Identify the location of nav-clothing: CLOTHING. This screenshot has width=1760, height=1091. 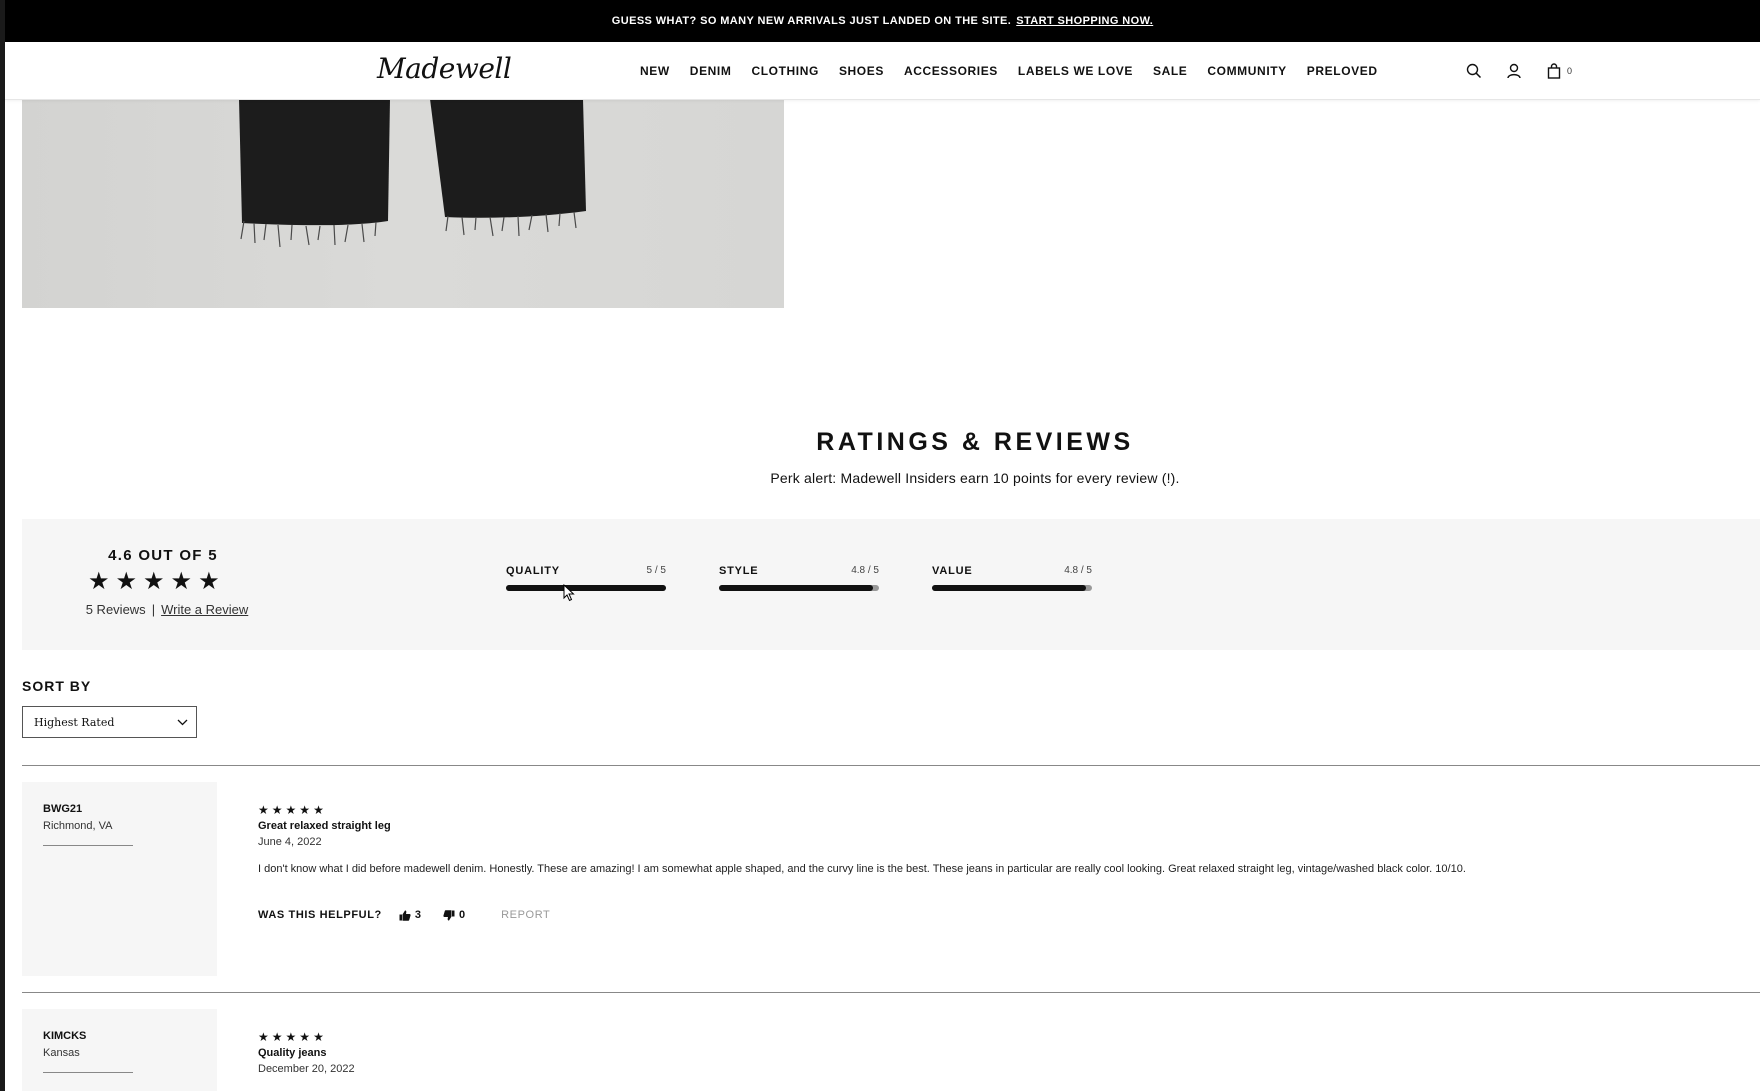
(784, 71).